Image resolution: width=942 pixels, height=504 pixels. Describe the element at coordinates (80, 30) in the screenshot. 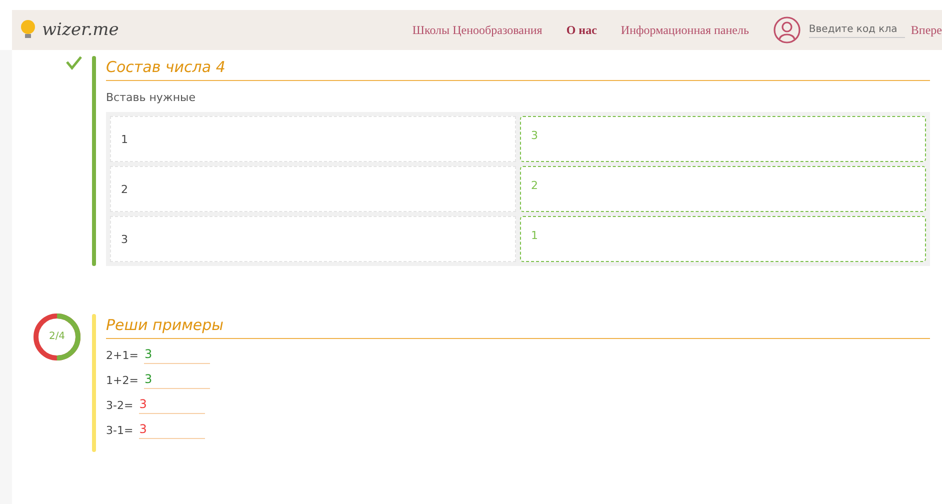

I see `logo-text: wizer.me` at that location.